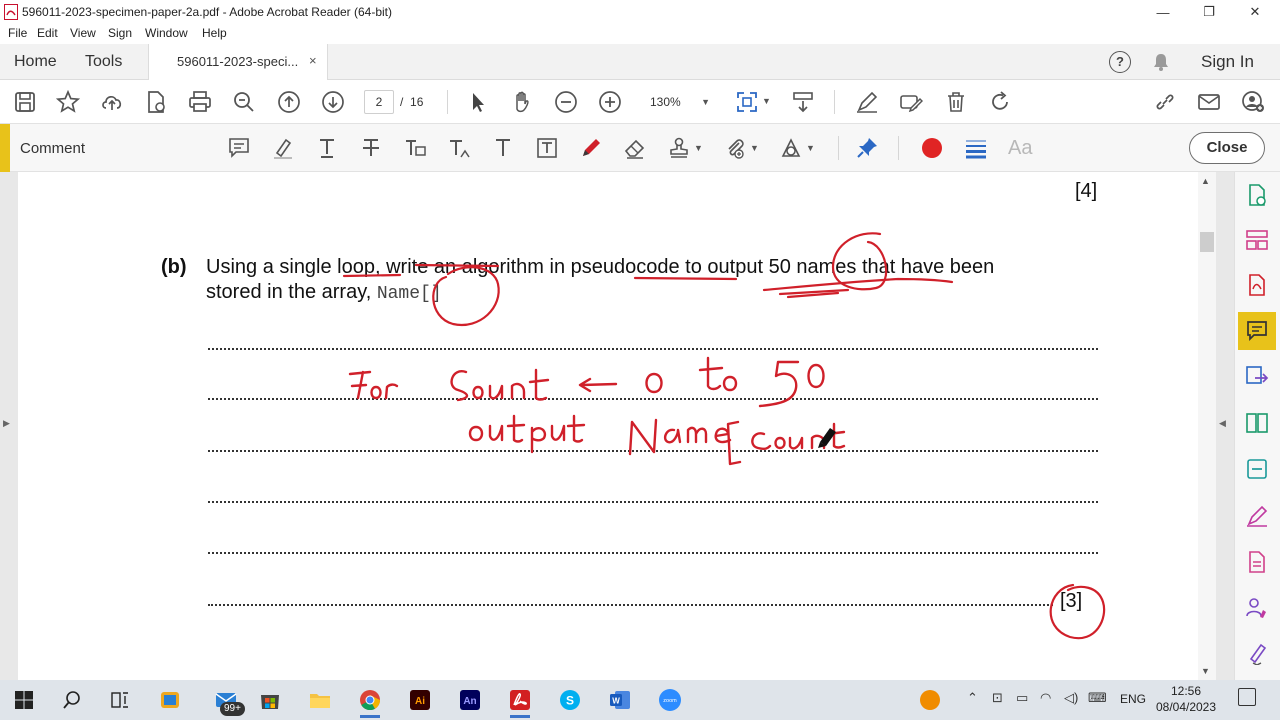 The height and width of the screenshot is (720, 1280). Describe the element at coordinates (103, 62) in the screenshot. I see `tab-tools: Tools` at that location.